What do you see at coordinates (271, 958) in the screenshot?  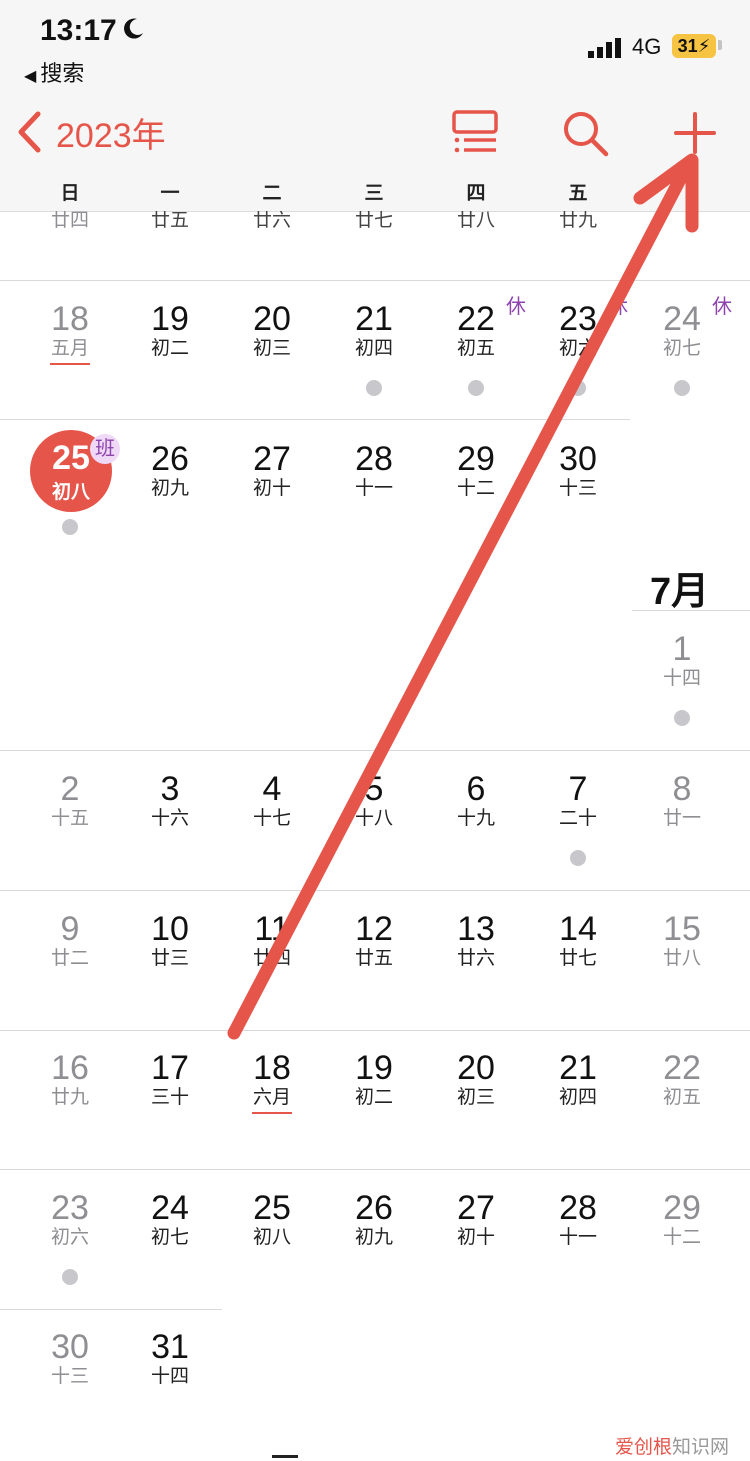 I see `lunar-date: 廿四` at bounding box center [271, 958].